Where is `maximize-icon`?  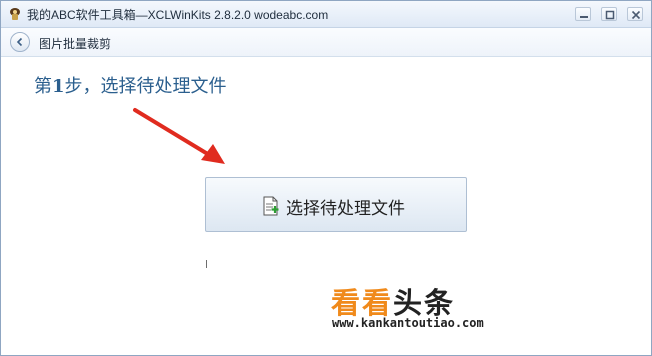
maximize-icon is located at coordinates (610, 15).